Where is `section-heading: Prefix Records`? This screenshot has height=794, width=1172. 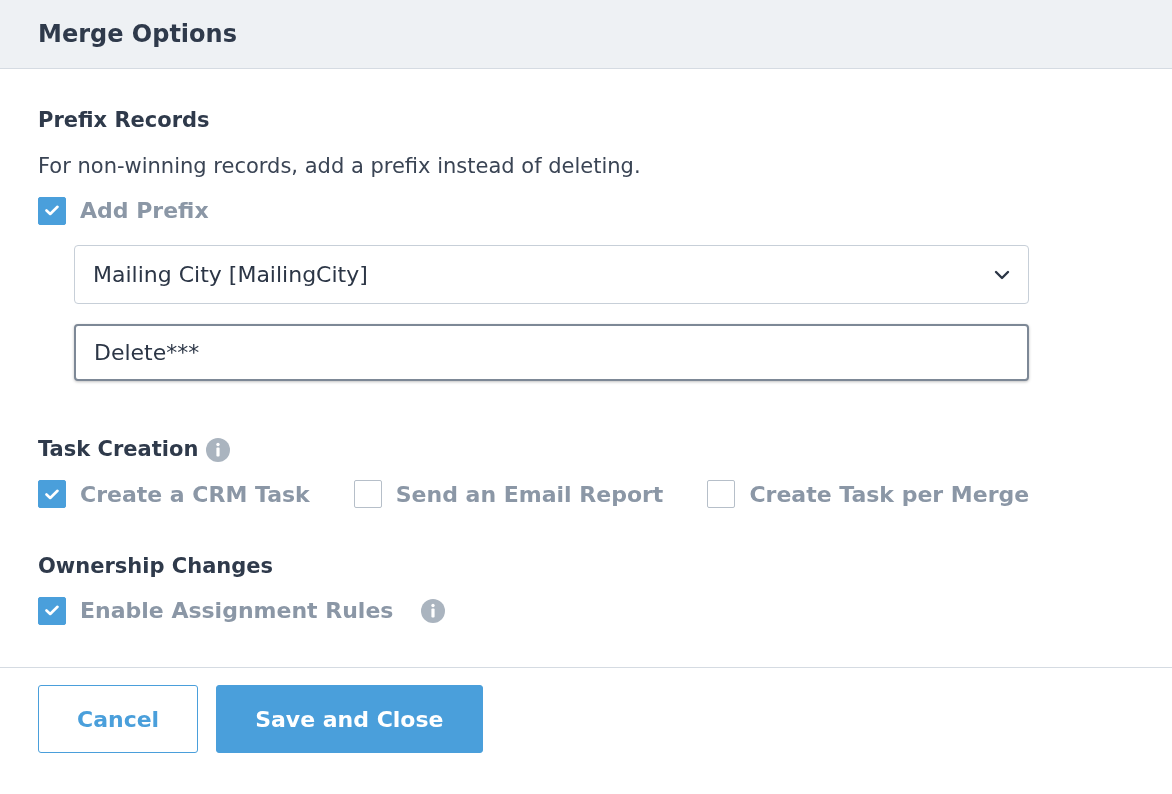 section-heading: Prefix Records is located at coordinates (124, 120).